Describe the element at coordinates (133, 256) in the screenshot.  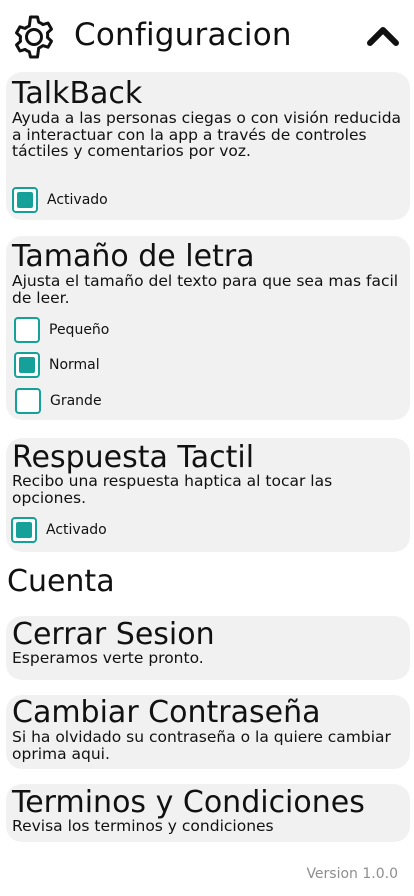
I see `font-size-title: Tamaño de letra` at that location.